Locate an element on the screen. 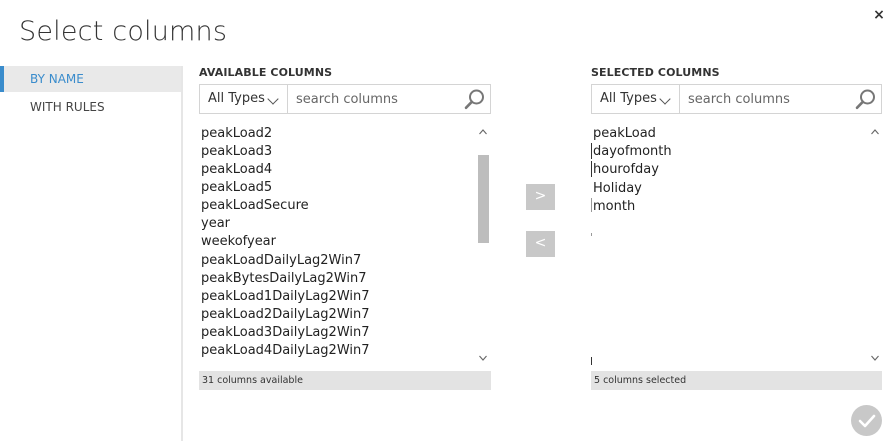 Image resolution: width=892 pixels, height=441 pixels. list-item: year is located at coordinates (215, 224).